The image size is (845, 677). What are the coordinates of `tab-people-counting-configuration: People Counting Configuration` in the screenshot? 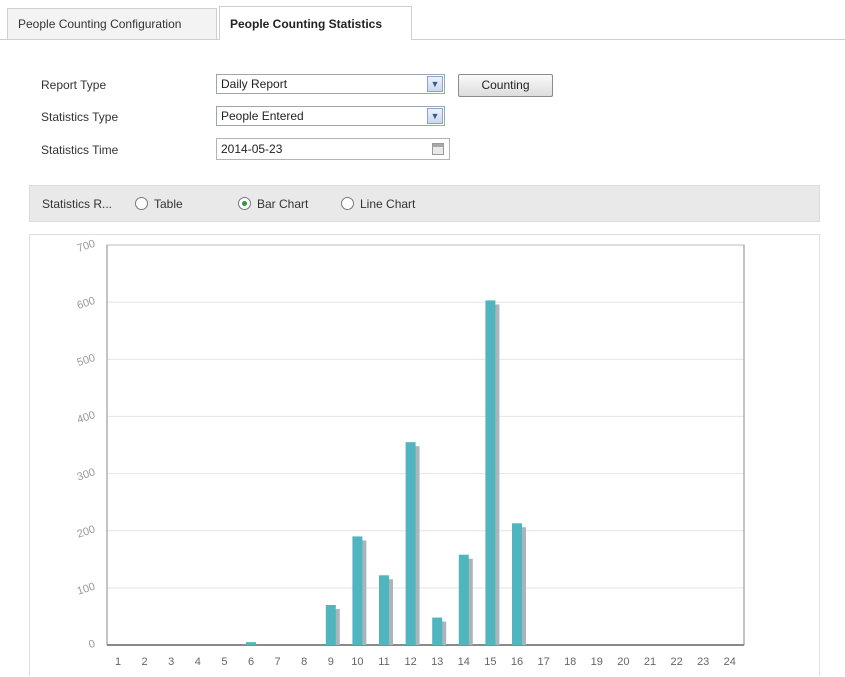 It's located at (112, 23).